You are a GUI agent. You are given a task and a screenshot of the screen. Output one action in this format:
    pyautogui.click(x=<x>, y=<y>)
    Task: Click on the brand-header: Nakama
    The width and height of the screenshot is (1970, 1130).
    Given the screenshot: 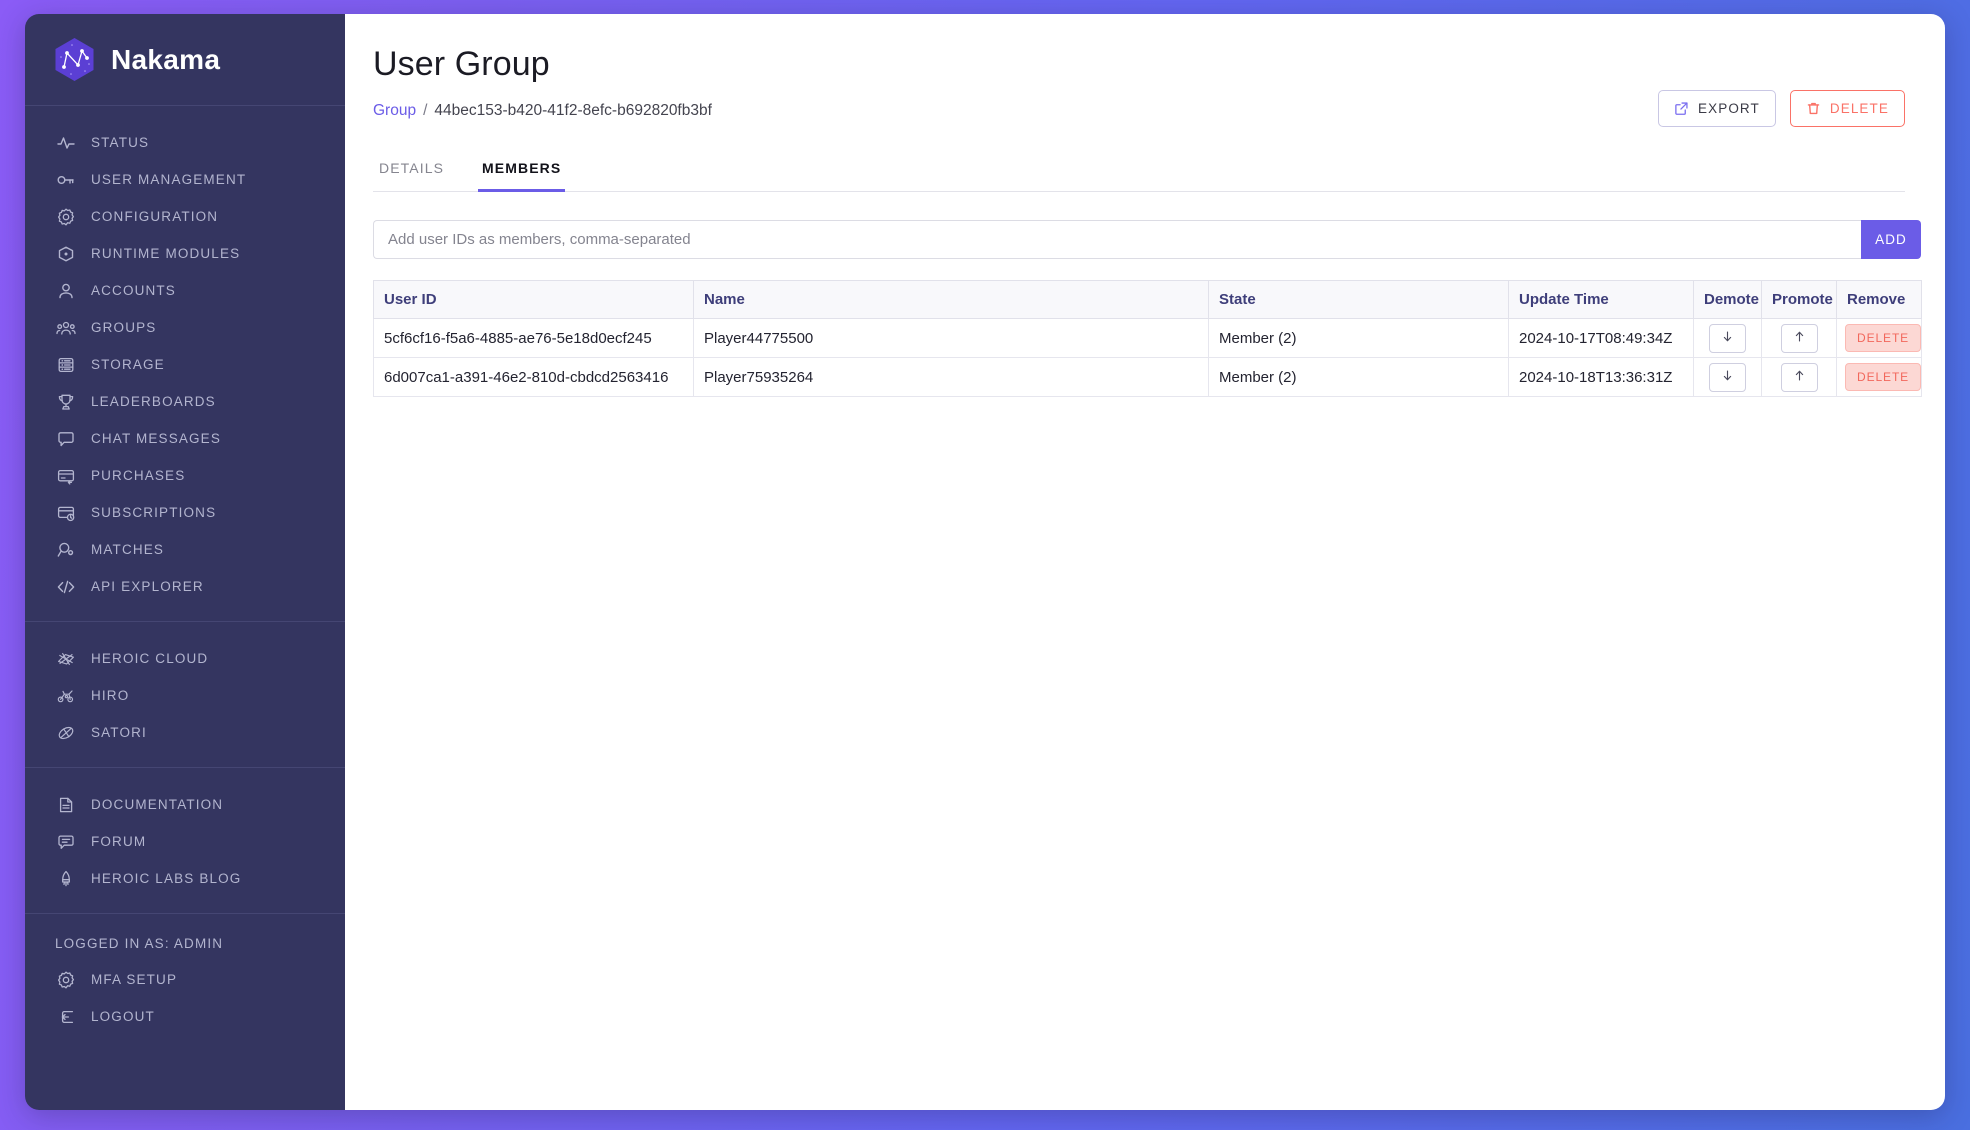 What is the action you would take?
    pyautogui.click(x=185, y=60)
    